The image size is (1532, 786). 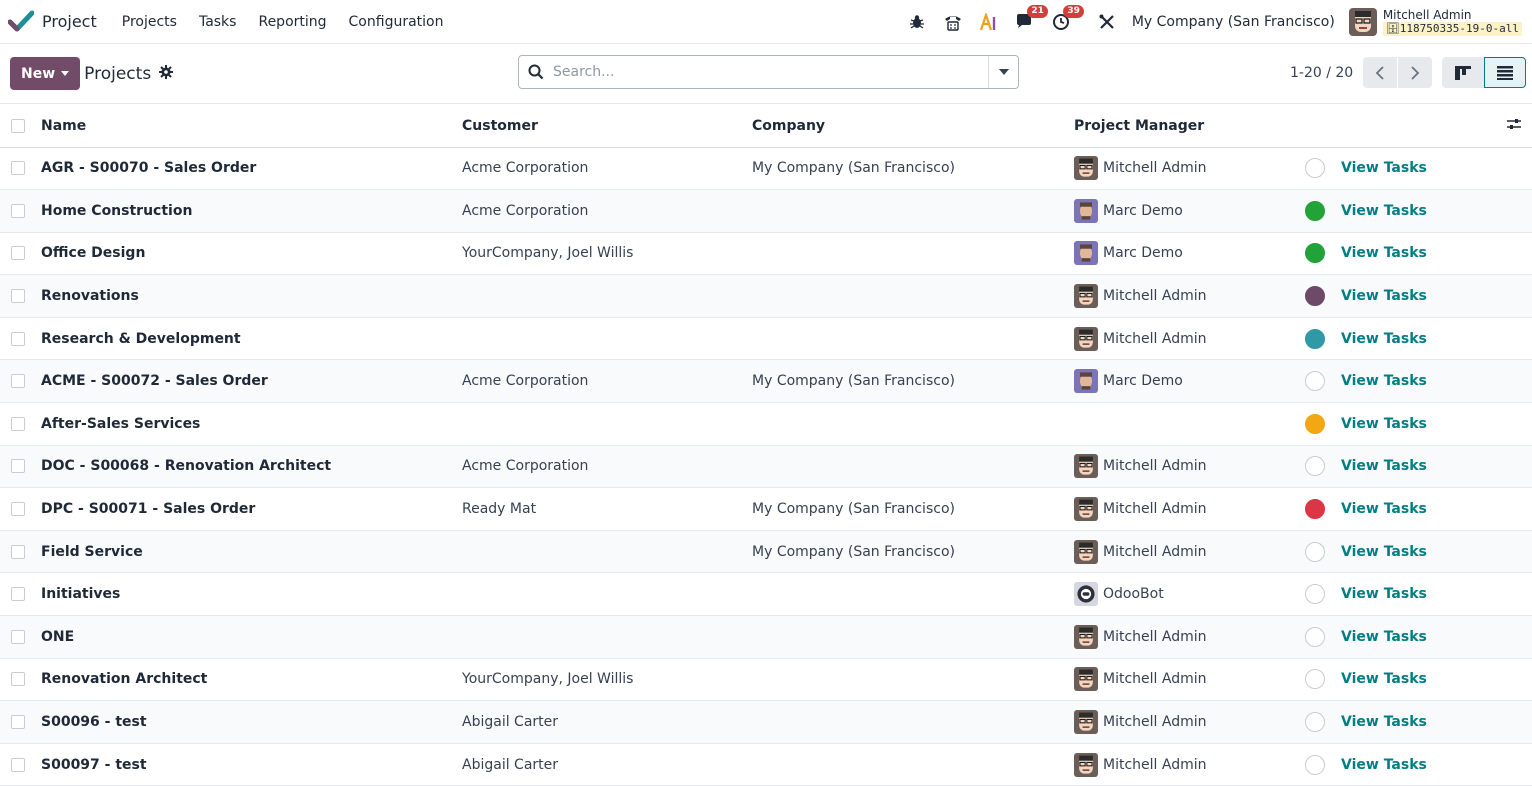 What do you see at coordinates (149, 22) in the screenshot?
I see `menu-projects: Projects` at bounding box center [149, 22].